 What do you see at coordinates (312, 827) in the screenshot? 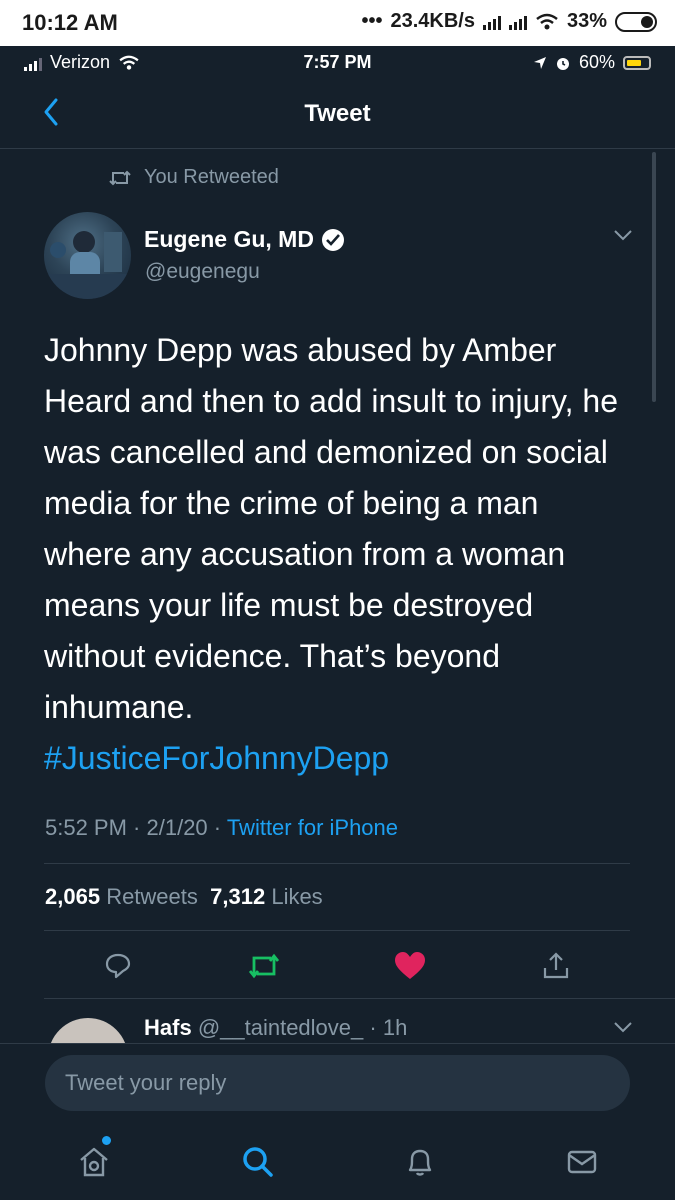
I see `tweet-source-link: Twitter for iPhone` at bounding box center [312, 827].